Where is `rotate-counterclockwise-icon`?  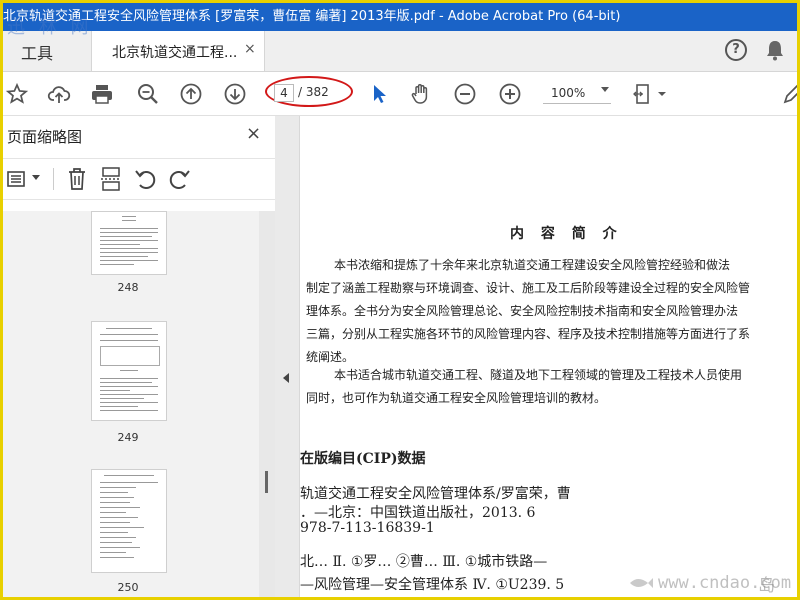
rotate-counterclockwise-icon is located at coordinates (146, 179).